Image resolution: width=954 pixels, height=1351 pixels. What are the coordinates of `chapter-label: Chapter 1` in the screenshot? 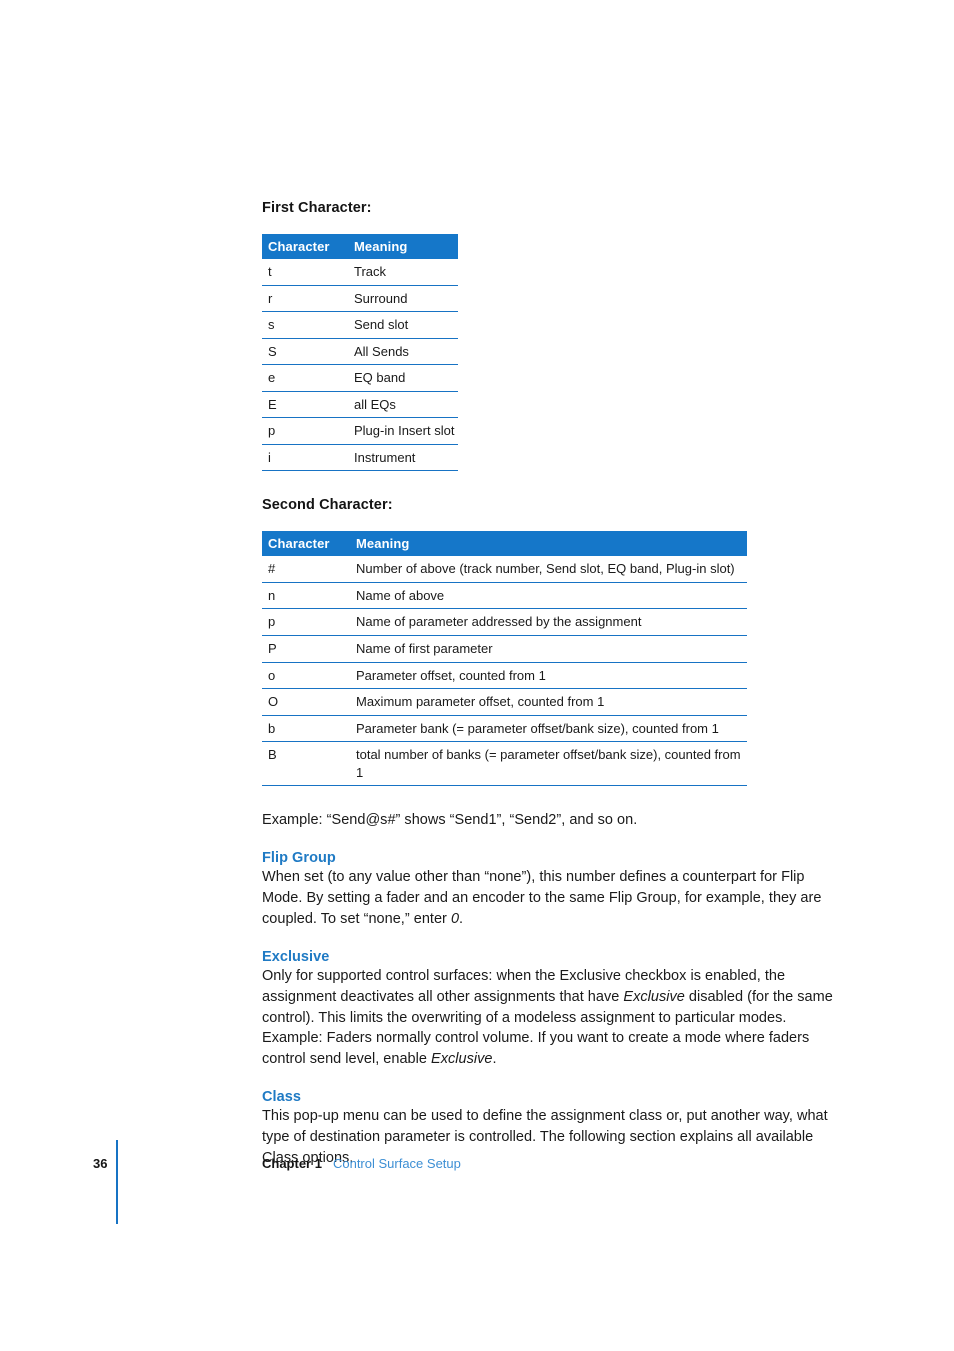 It's located at (292, 1163).